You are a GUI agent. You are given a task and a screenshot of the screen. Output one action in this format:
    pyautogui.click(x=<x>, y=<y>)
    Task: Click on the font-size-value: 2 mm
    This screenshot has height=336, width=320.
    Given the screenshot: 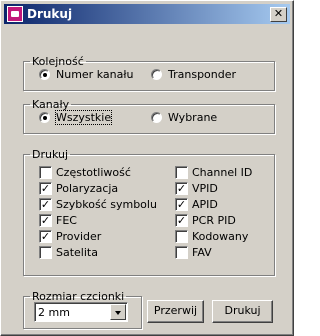 What is the action you would take?
    pyautogui.click(x=54, y=312)
    